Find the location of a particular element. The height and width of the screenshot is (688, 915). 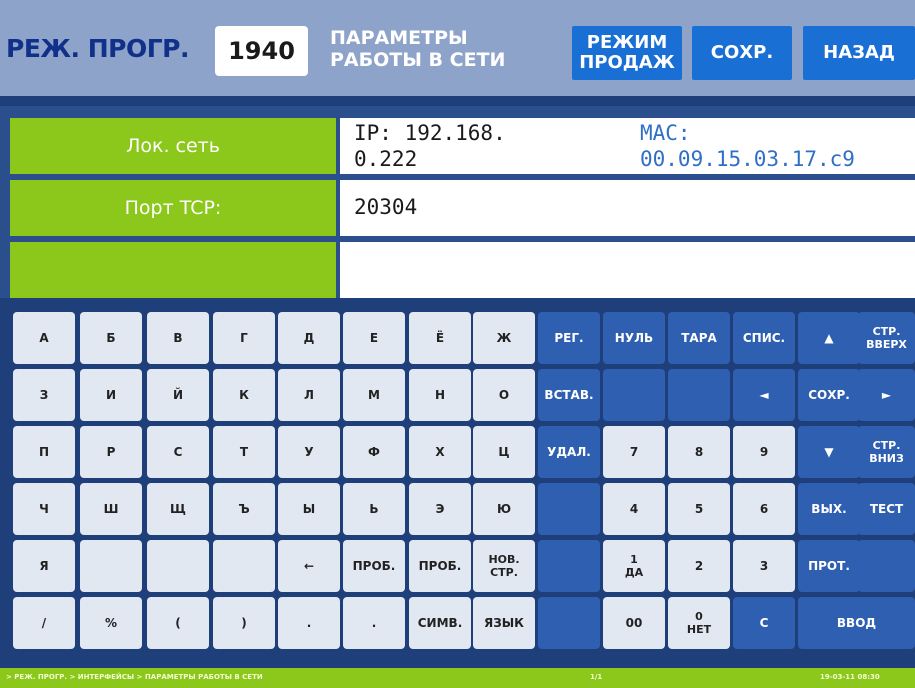

mode-title: РЕЖ. ПРОГР. is located at coordinates (97, 48).